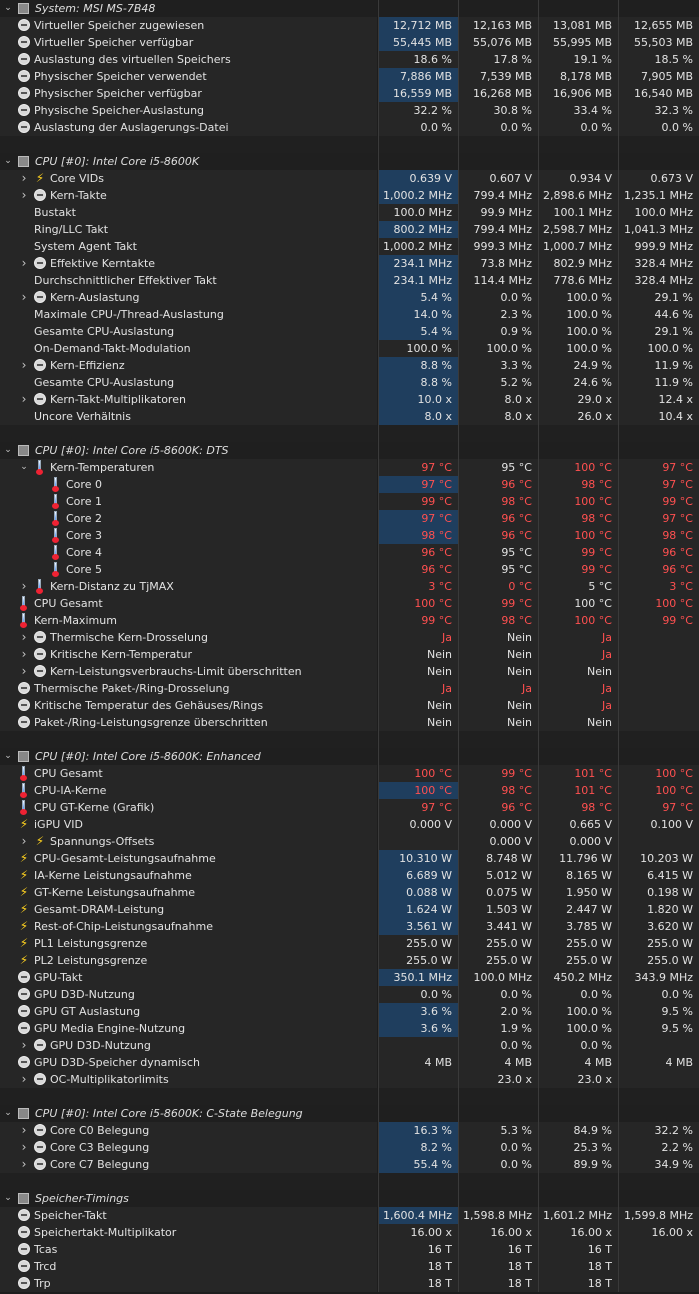 Image resolution: width=699 pixels, height=1294 pixels. Describe the element at coordinates (349, 518) in the screenshot. I see `sensor-row: Core 2 97 °C 96 °C 98 °C 97 °C` at that location.